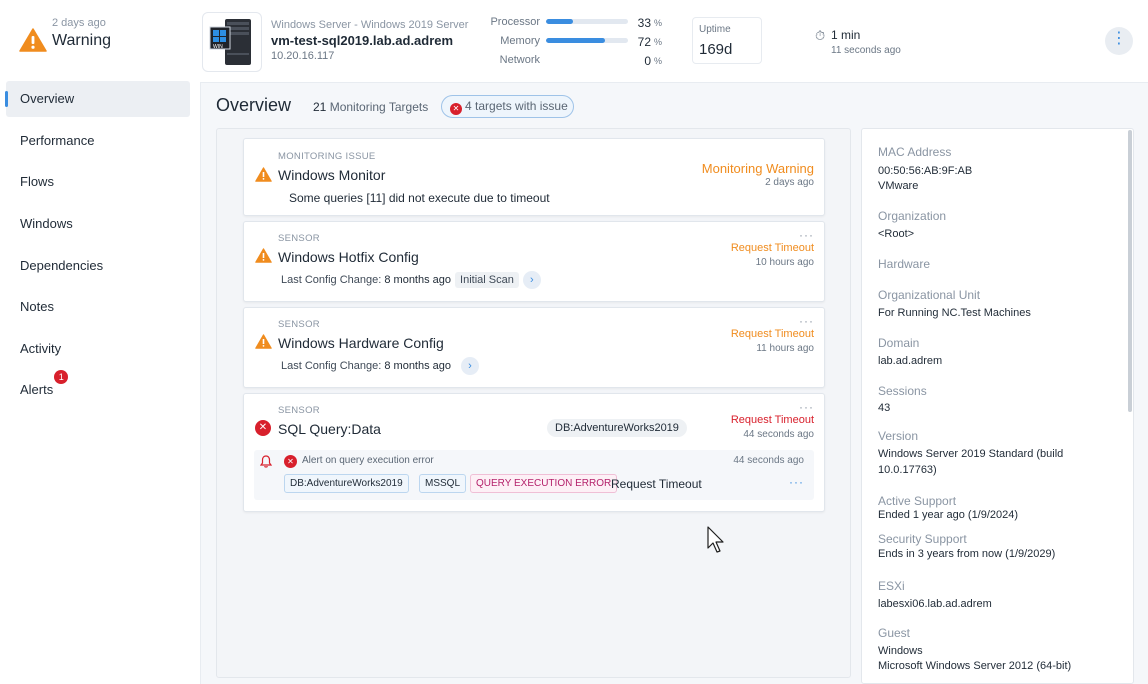 The width and height of the screenshot is (1148, 684). I want to click on alert-chip-error: QUERY EXECUTION ERROR, so click(544, 483).